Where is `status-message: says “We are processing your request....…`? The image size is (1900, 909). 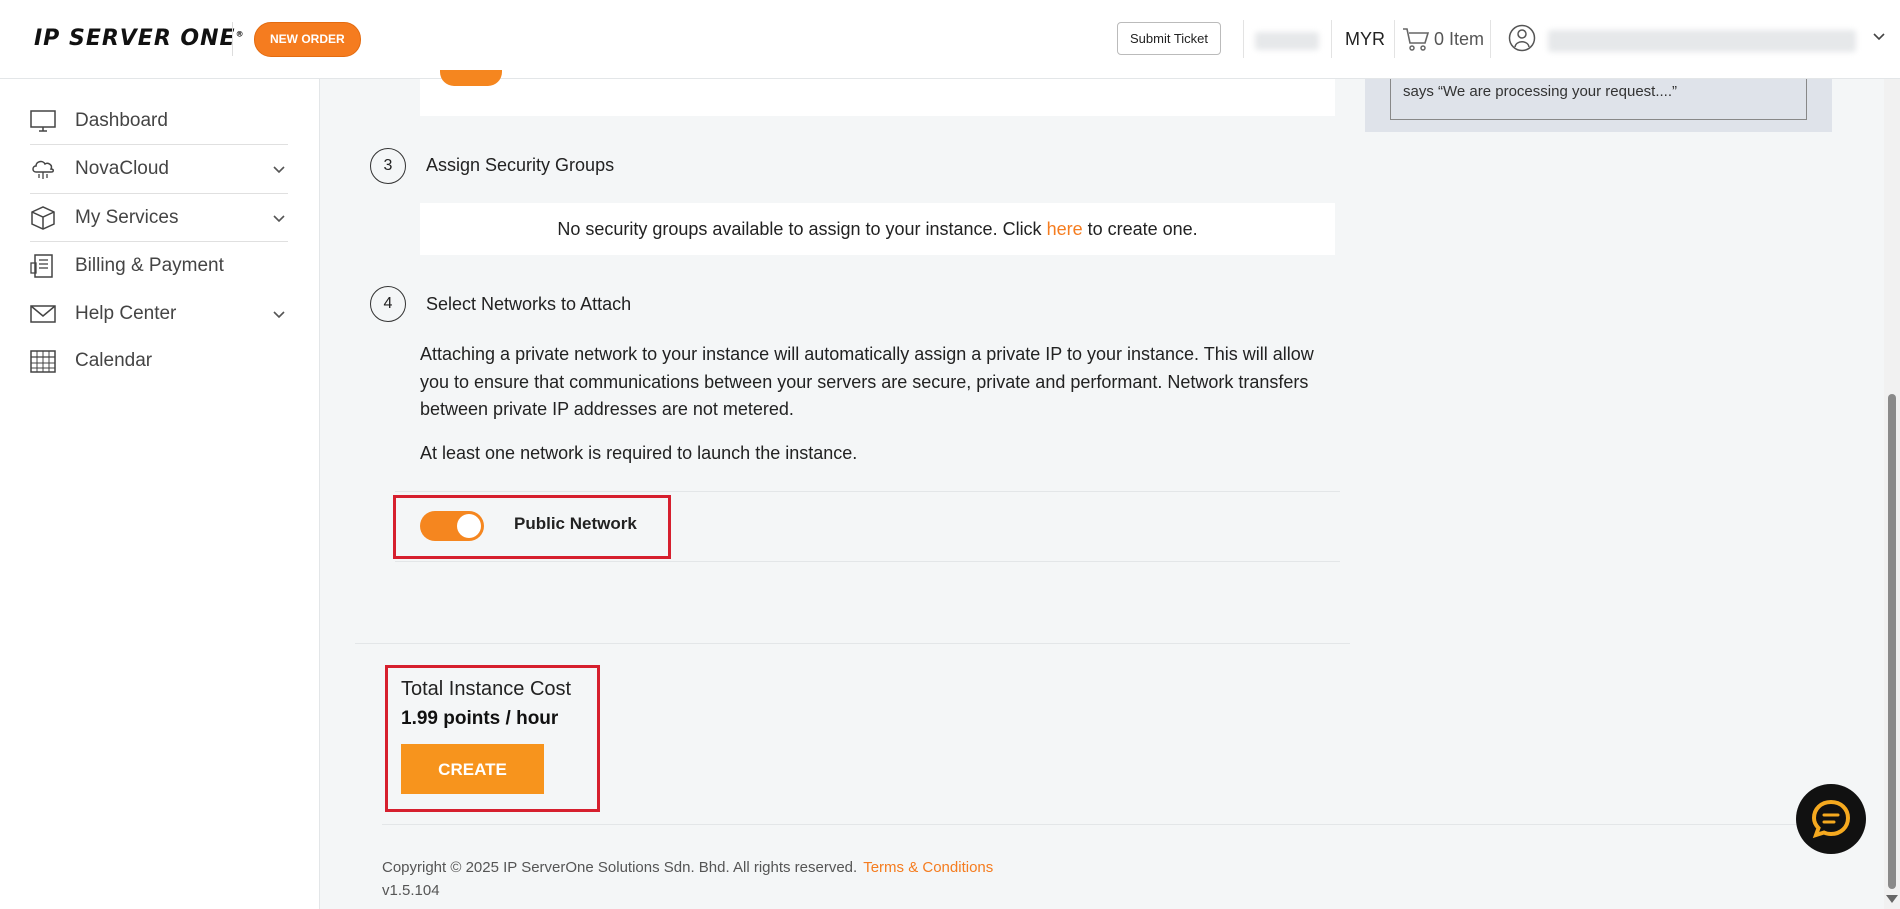 status-message: says “We are processing your request....… is located at coordinates (1598, 99).